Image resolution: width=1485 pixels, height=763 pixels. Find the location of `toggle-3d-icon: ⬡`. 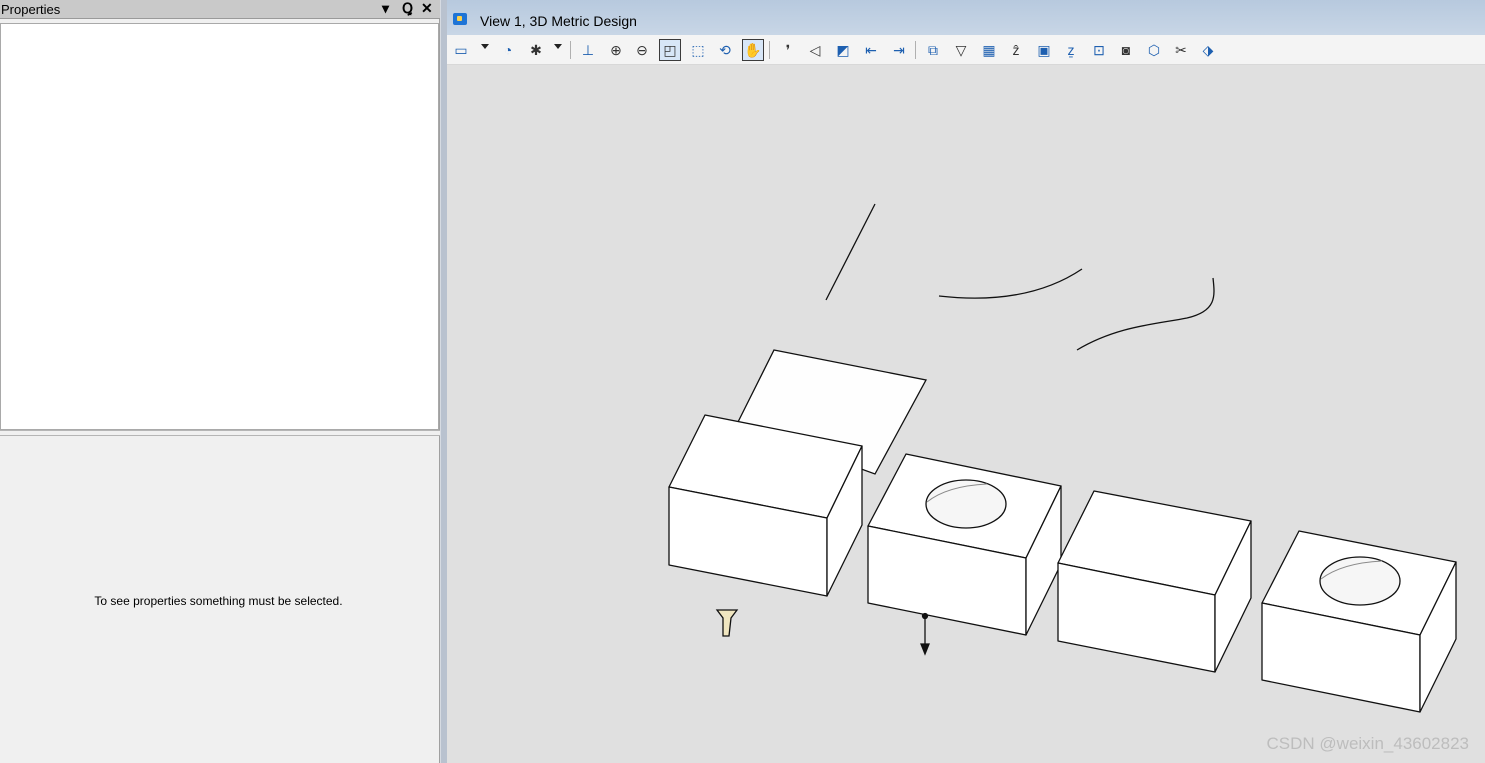

toggle-3d-icon: ⬡ is located at coordinates (1154, 50).